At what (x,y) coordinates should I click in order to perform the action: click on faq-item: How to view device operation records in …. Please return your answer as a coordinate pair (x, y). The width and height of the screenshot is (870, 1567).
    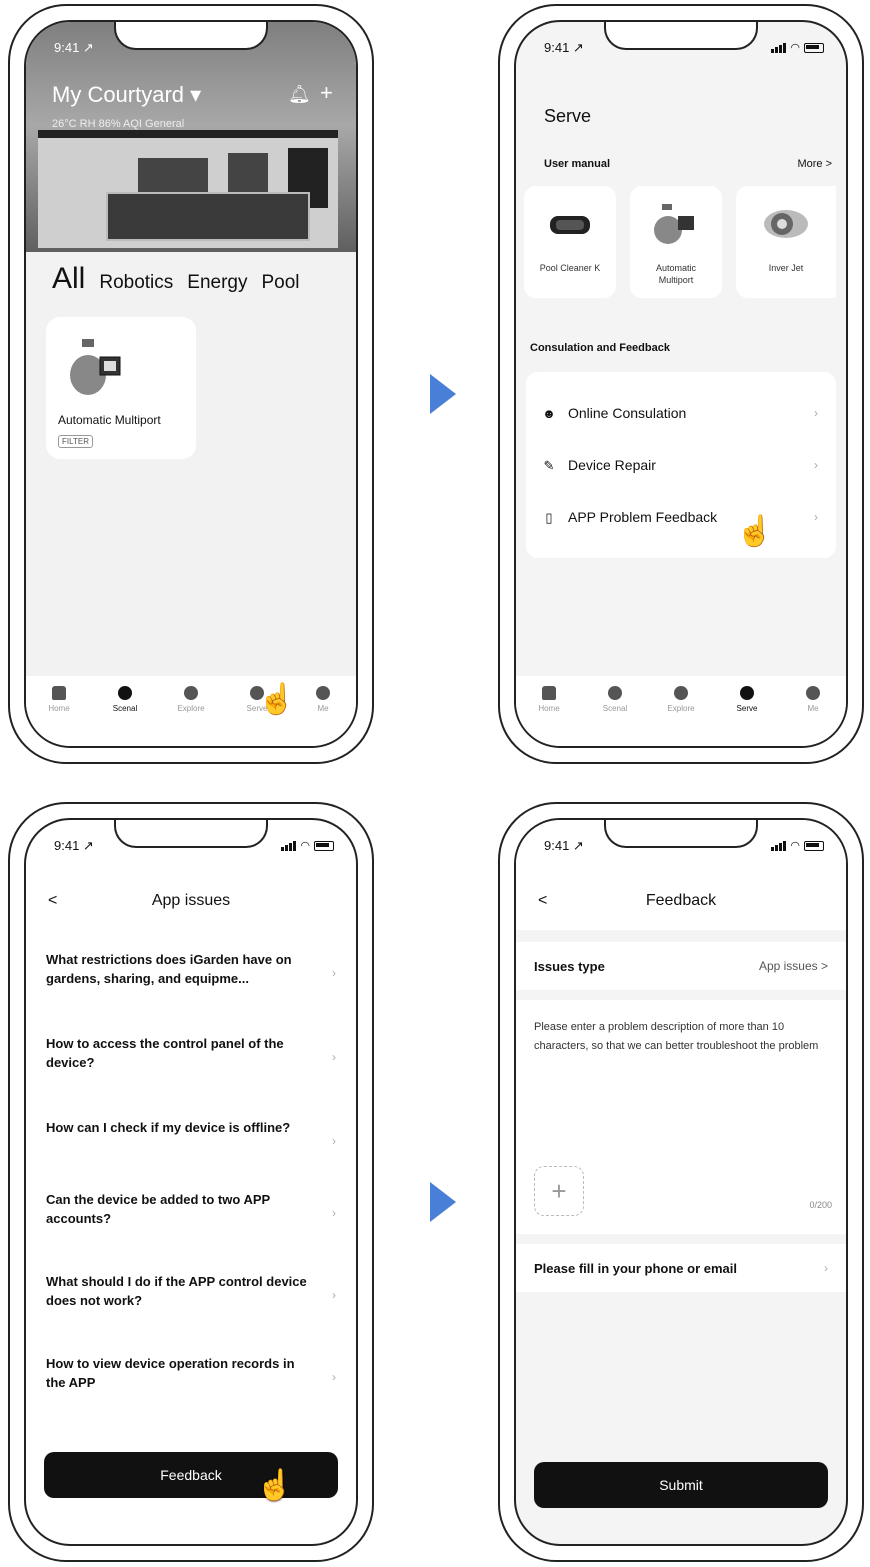
    Looking at the image, I should click on (191, 1373).